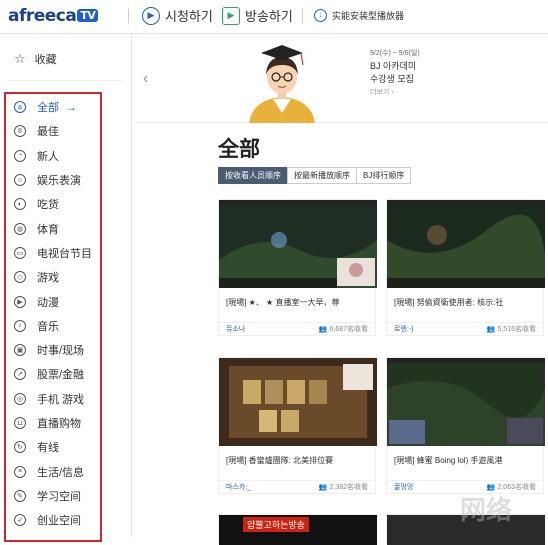 The height and width of the screenshot is (545, 548). What do you see at coordinates (69, 301) in the screenshot?
I see `sidebar-category-item: ▶ 动漫` at bounding box center [69, 301].